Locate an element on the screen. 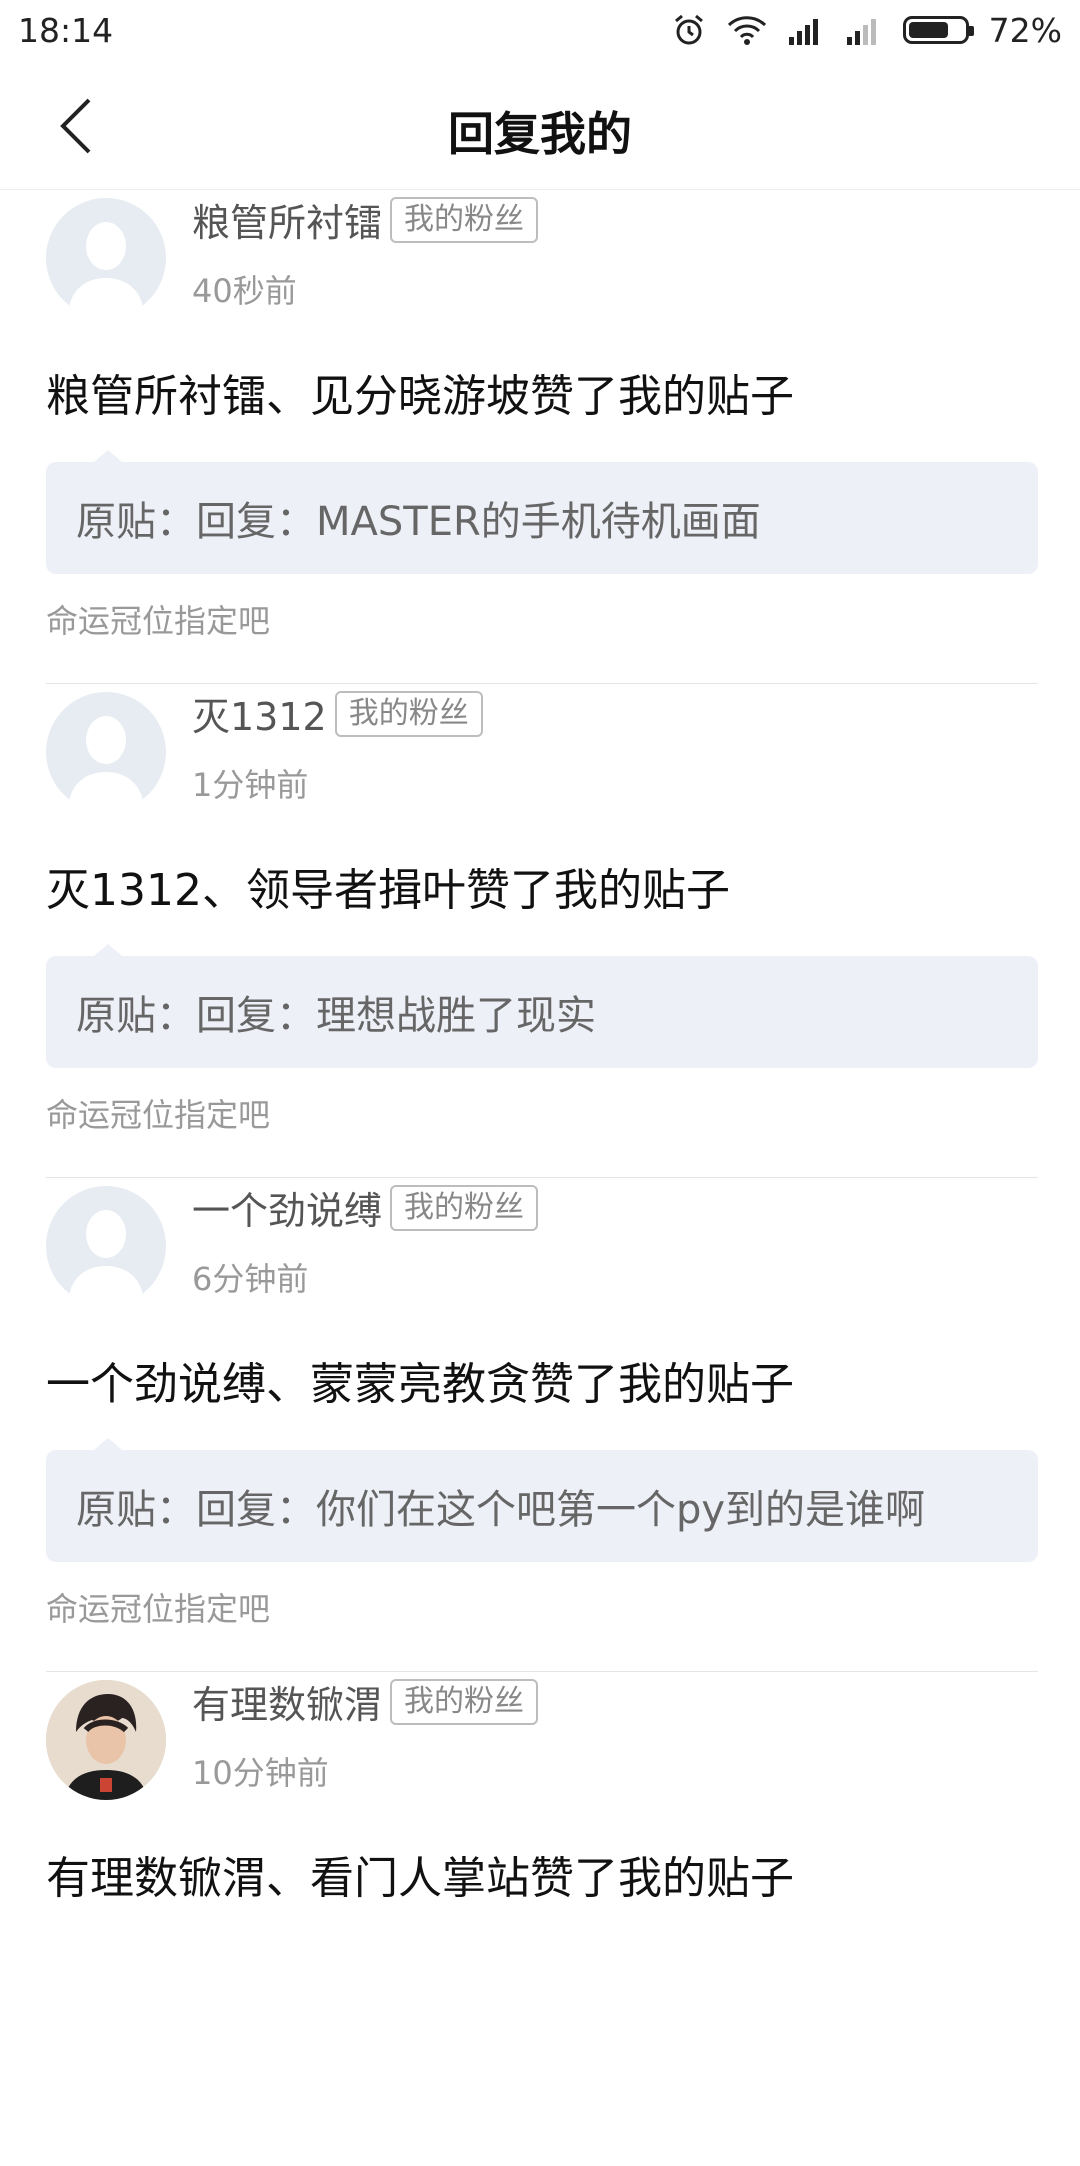 The height and width of the screenshot is (2166, 1080). original-post-quote: 原贴：回复：你们在这个吧第一个py到的是谁啊 is located at coordinates (542, 1500).